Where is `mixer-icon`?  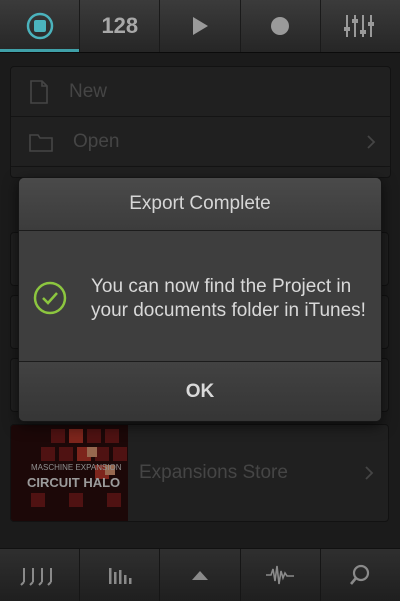 mixer-icon is located at coordinates (359, 26).